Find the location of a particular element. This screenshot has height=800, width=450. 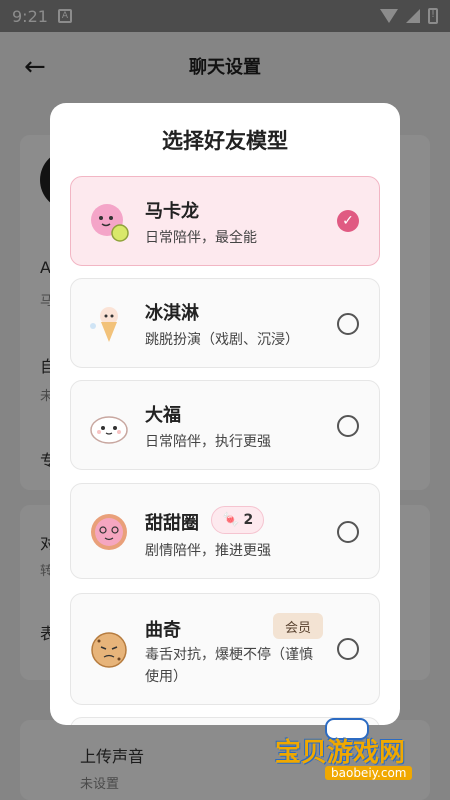

badge-count: 2 is located at coordinates (248, 520).